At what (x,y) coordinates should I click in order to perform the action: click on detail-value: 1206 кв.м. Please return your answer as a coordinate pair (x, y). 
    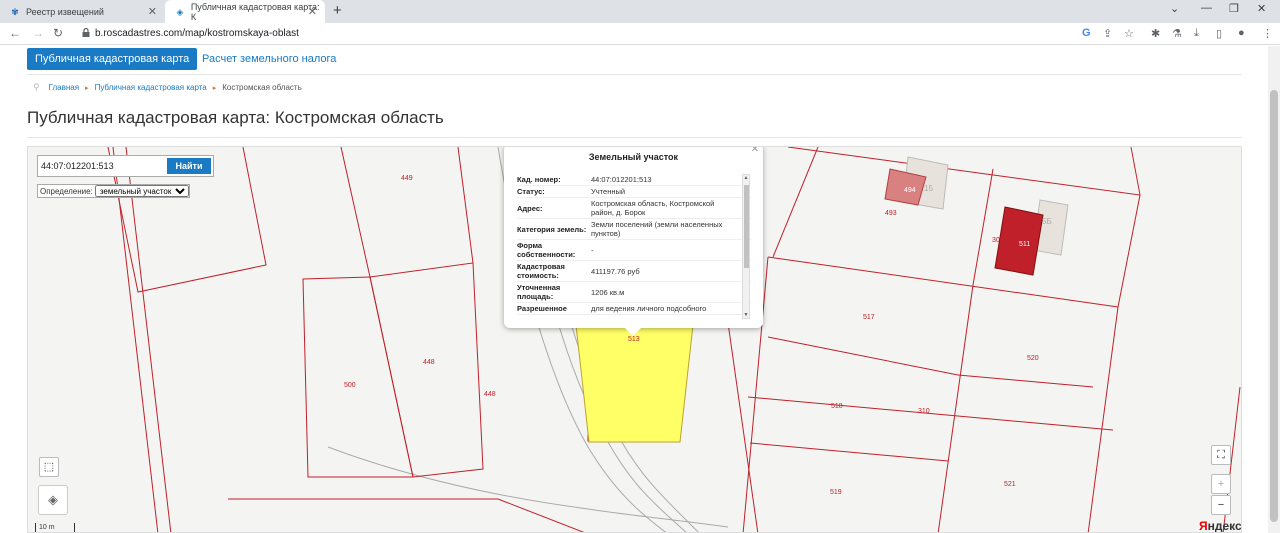
    Looking at the image, I should click on (608, 292).